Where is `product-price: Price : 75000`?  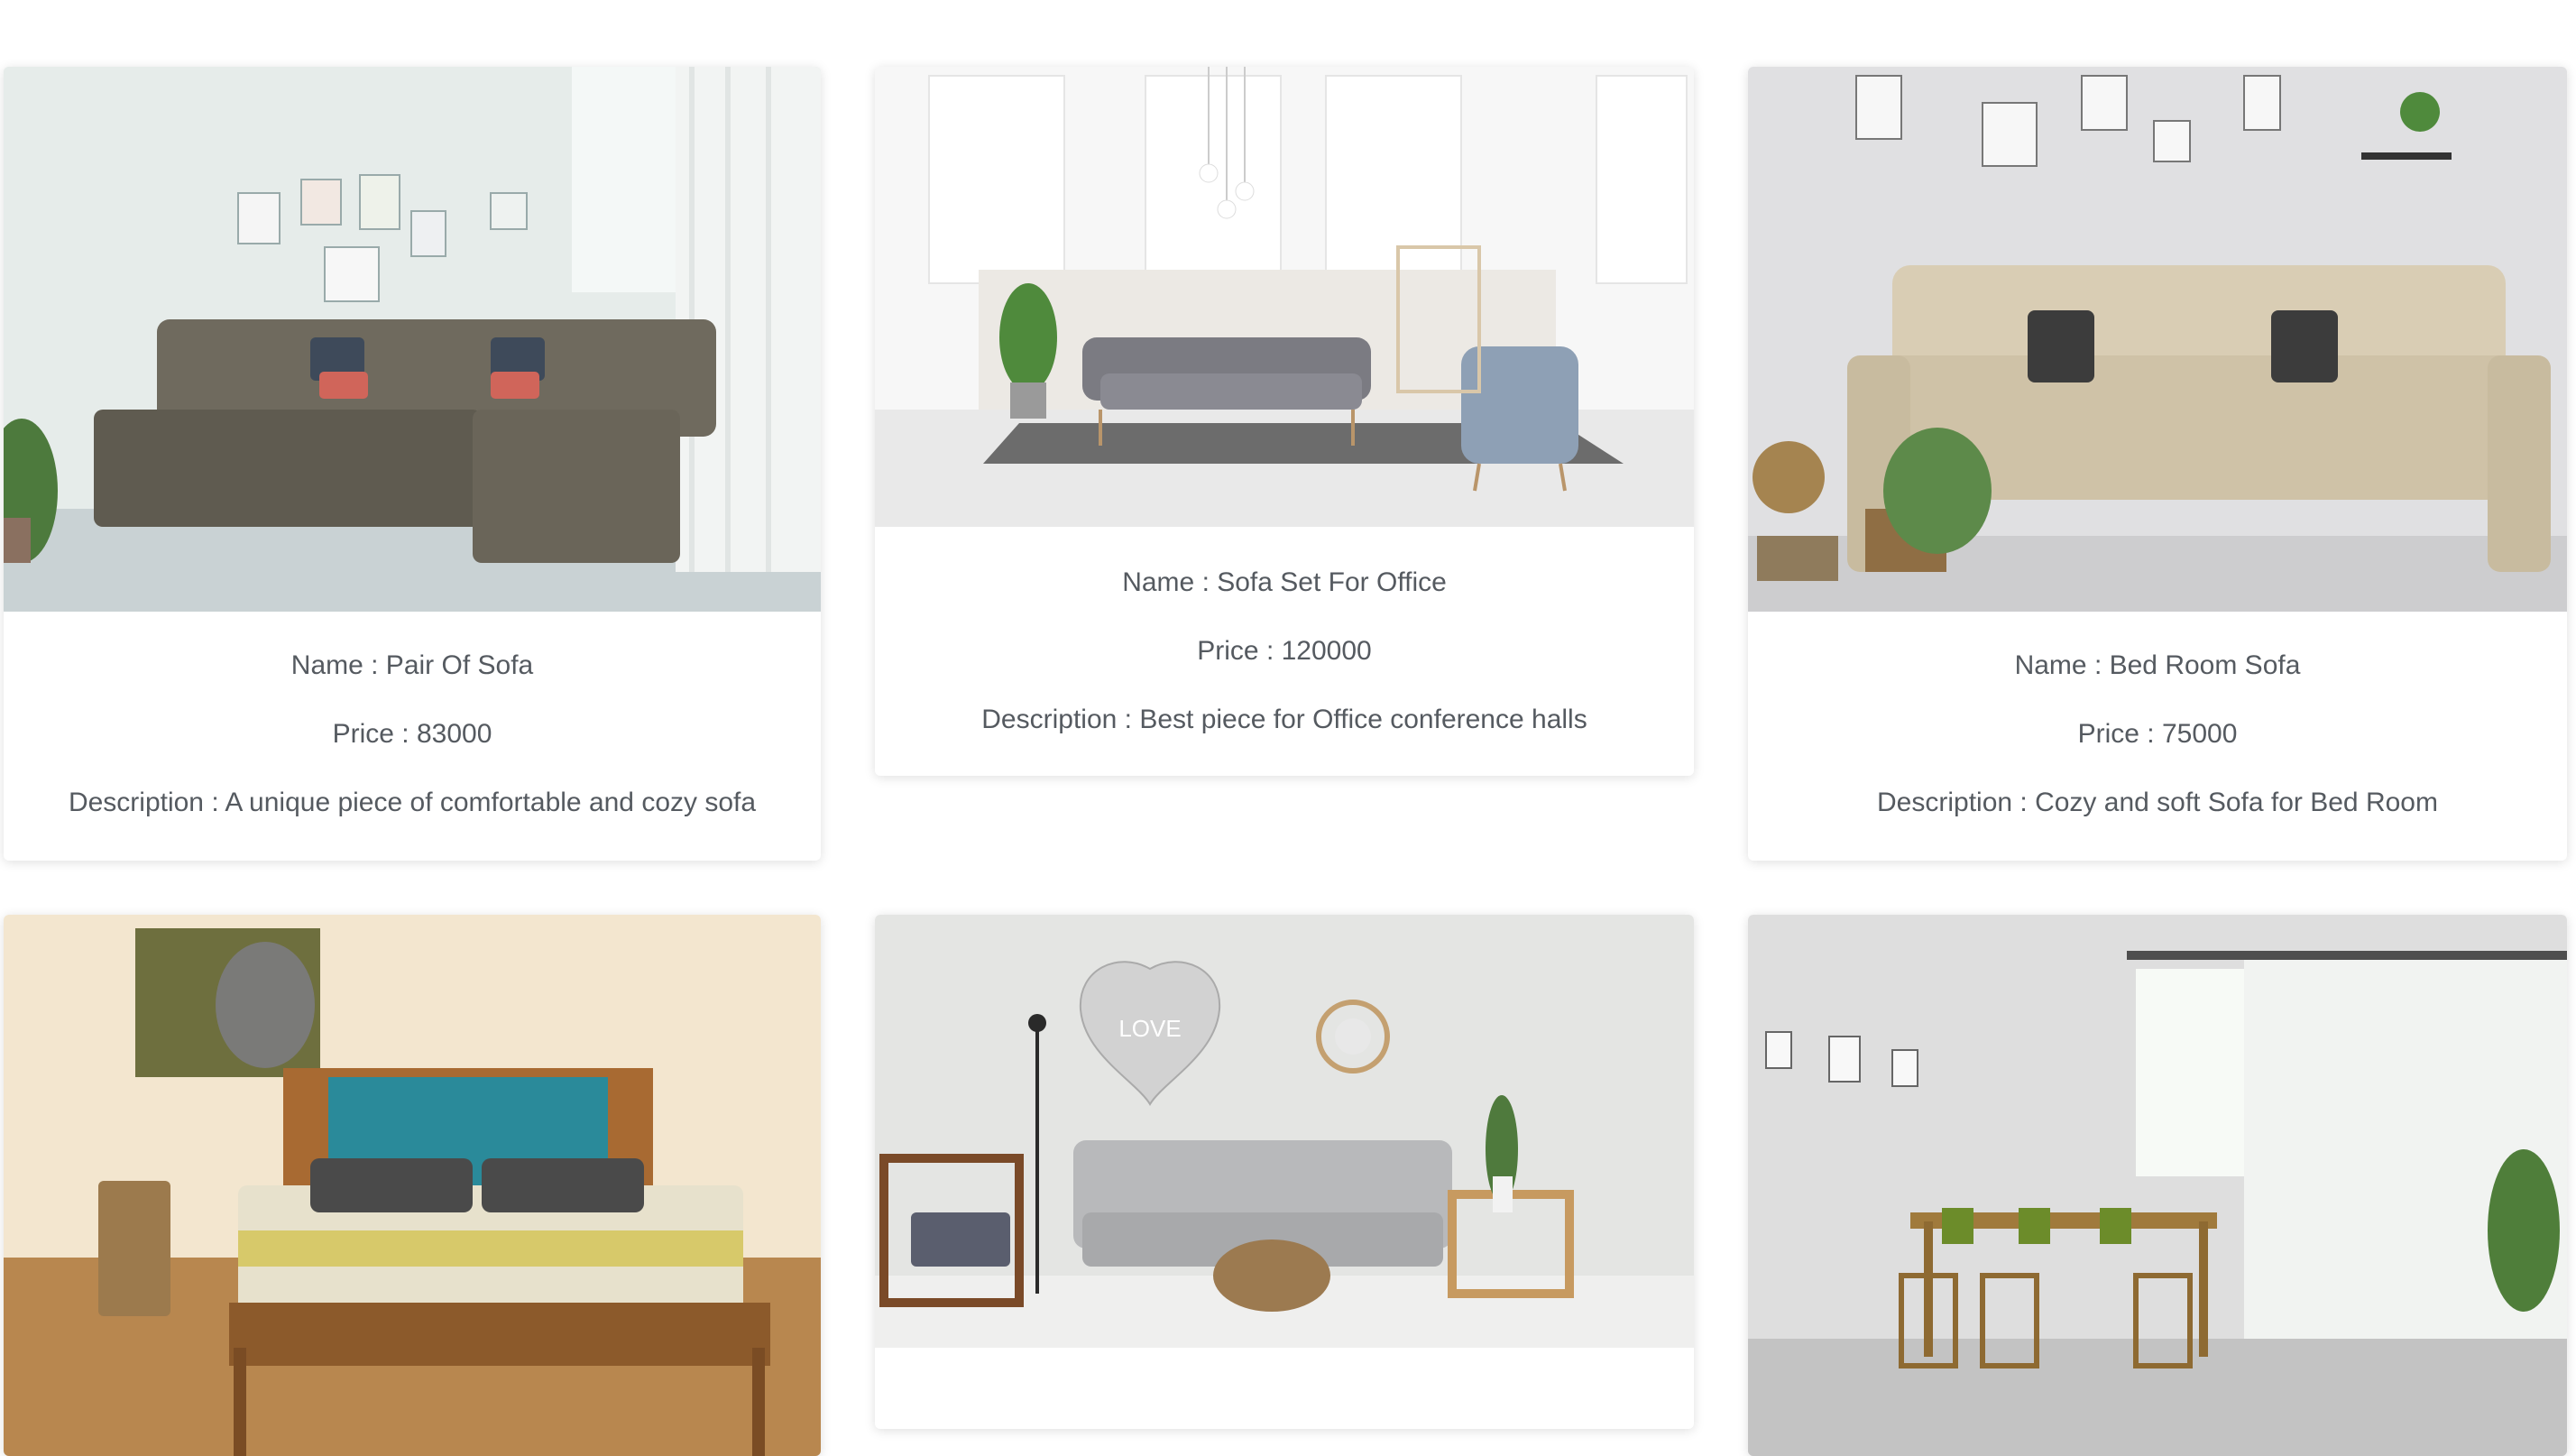
product-price: Price : 75000 is located at coordinates (2157, 734).